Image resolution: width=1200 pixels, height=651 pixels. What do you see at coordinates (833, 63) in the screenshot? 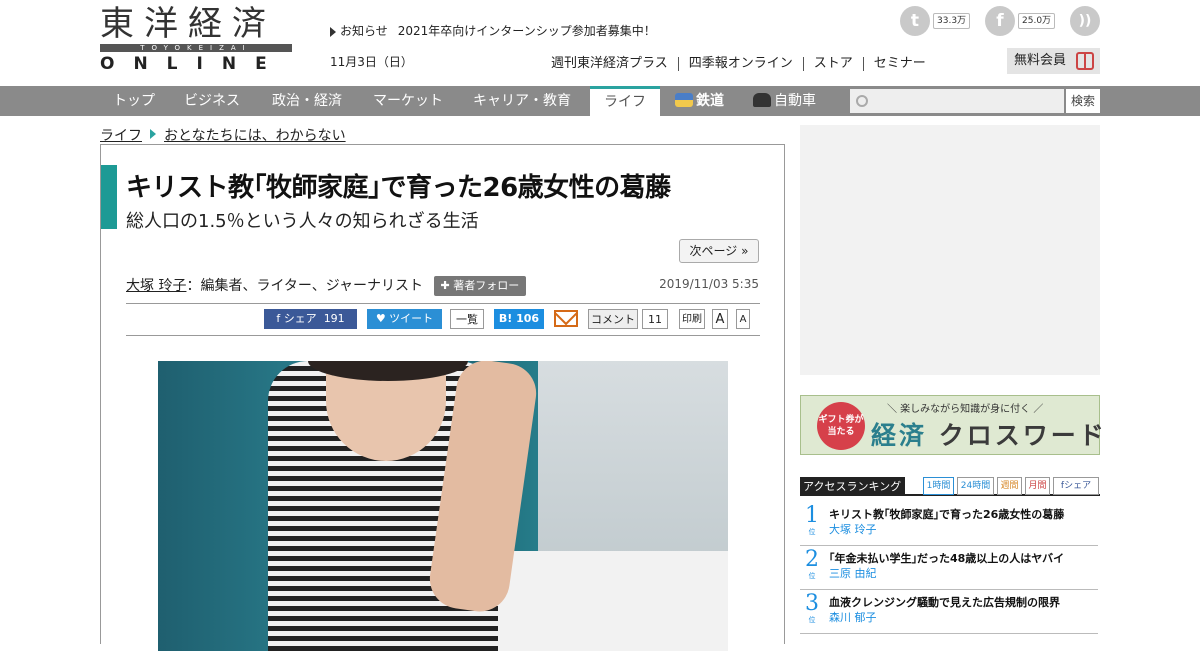
I see `link-store: ストア` at bounding box center [833, 63].